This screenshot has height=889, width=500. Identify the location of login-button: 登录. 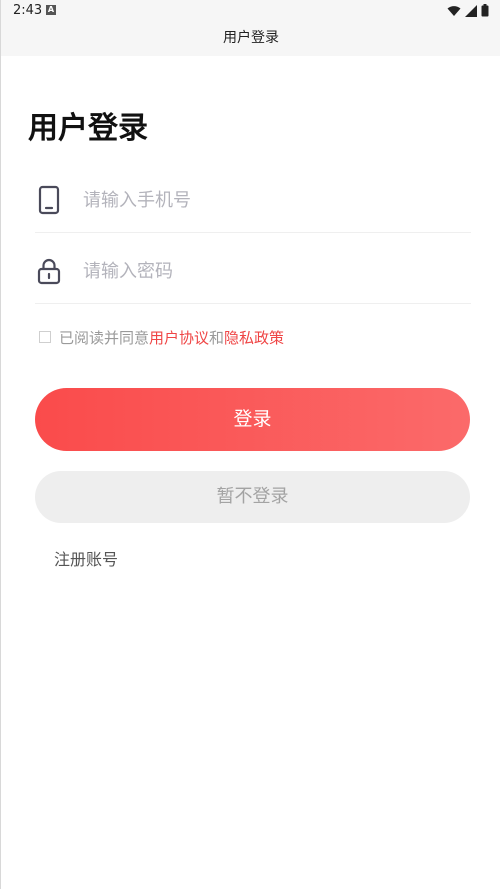
(252, 419).